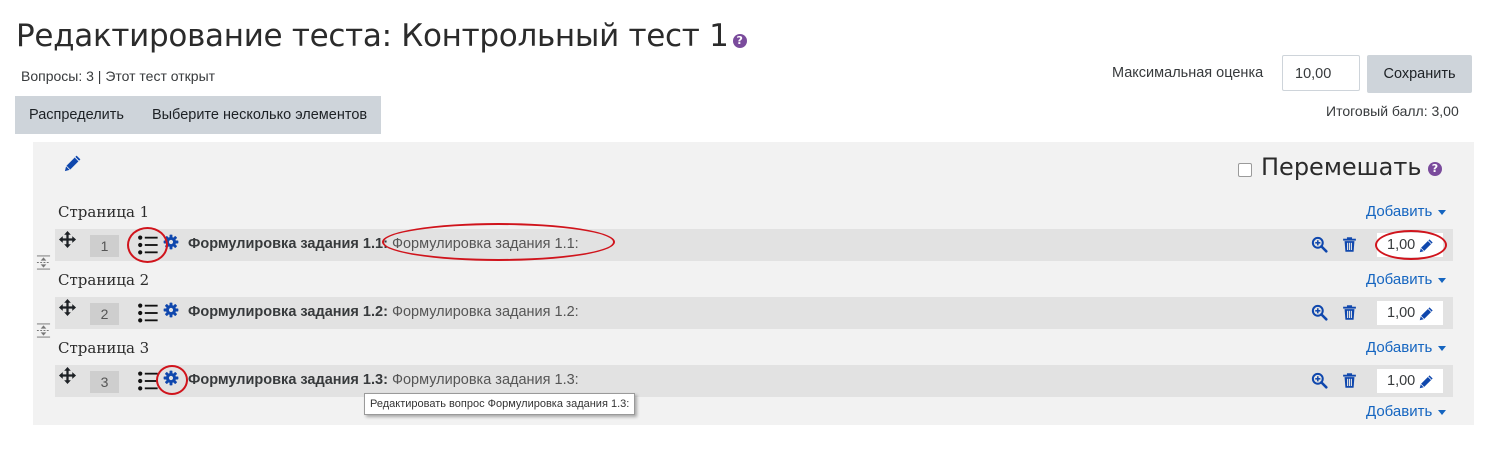 The image size is (1490, 459). What do you see at coordinates (288, 244) in the screenshot?
I see `question-name: Формулировка задания 1.1:` at bounding box center [288, 244].